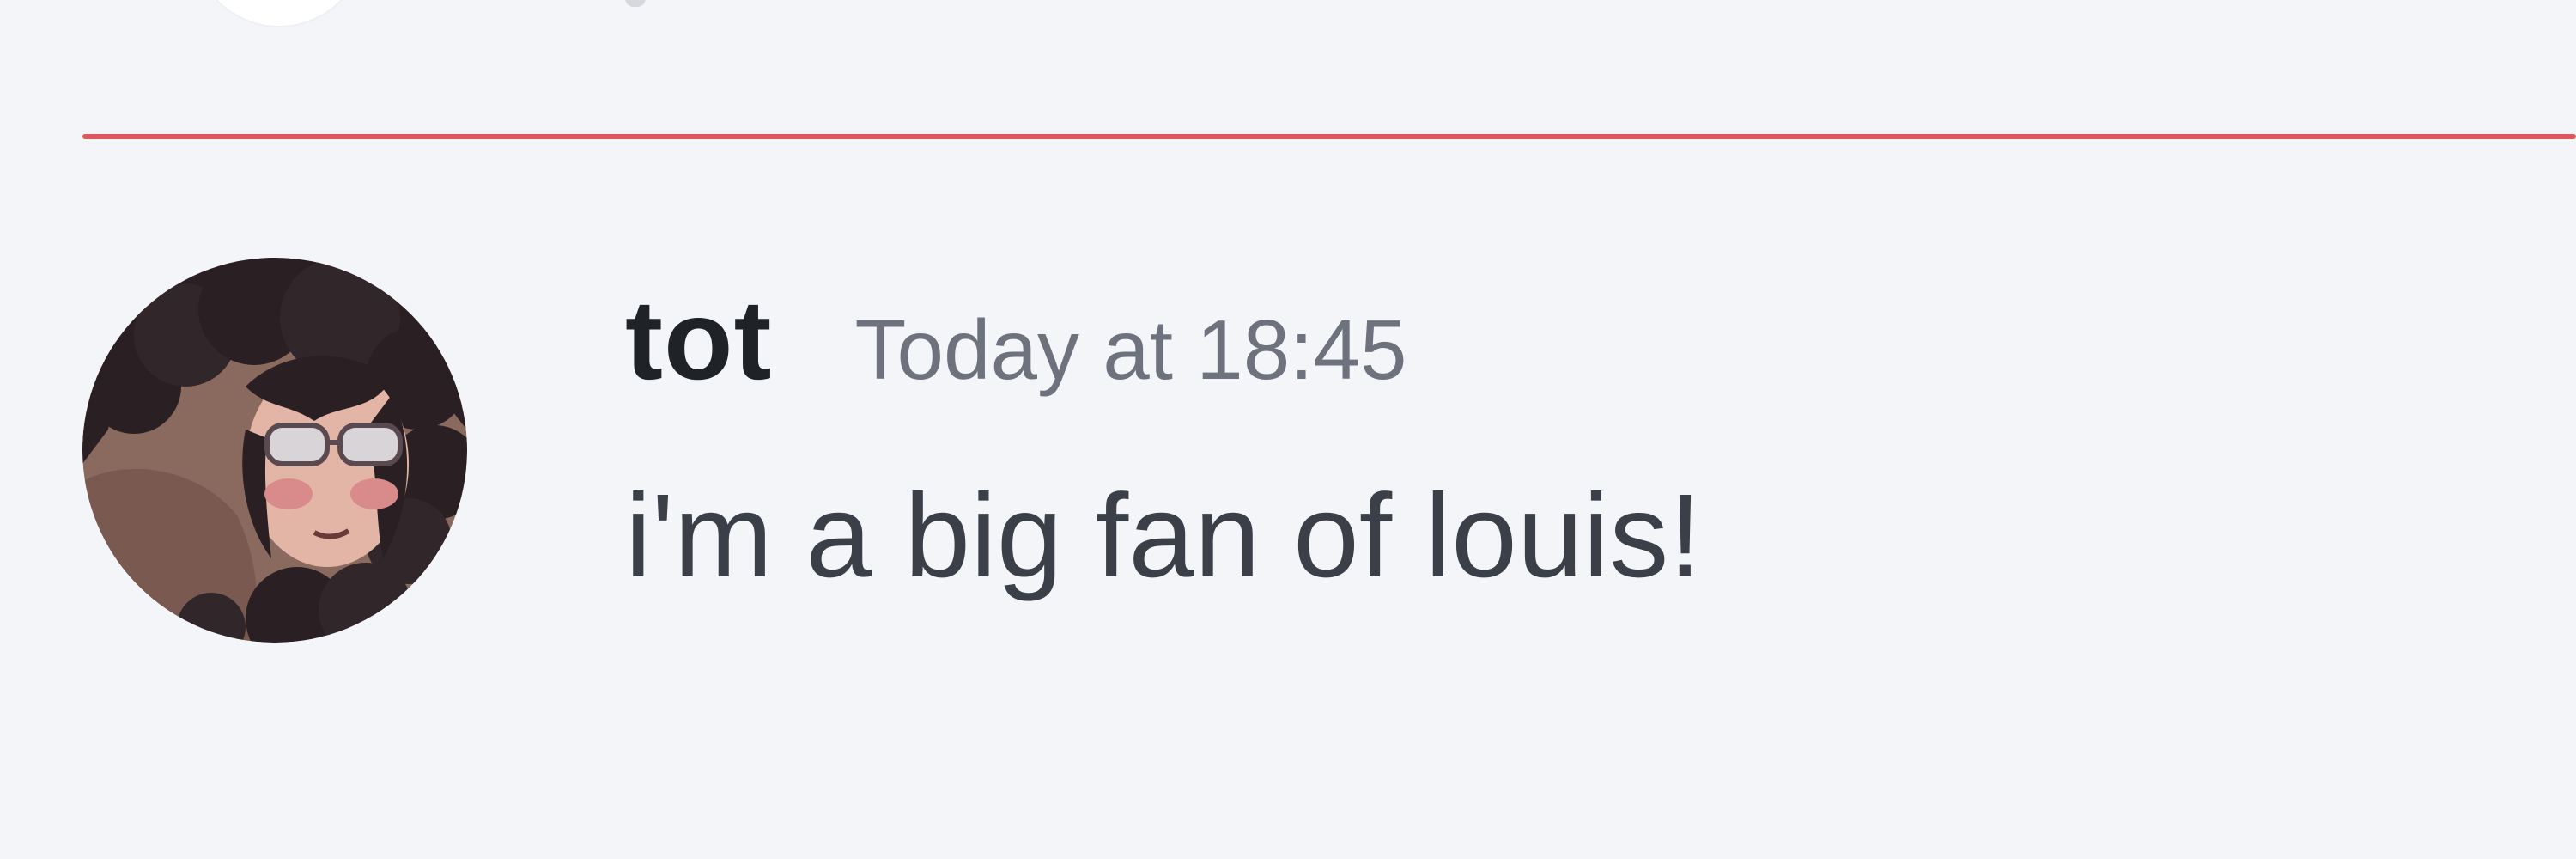 The width and height of the screenshot is (2576, 859). What do you see at coordinates (699, 340) in the screenshot?
I see `message-author: tot` at bounding box center [699, 340].